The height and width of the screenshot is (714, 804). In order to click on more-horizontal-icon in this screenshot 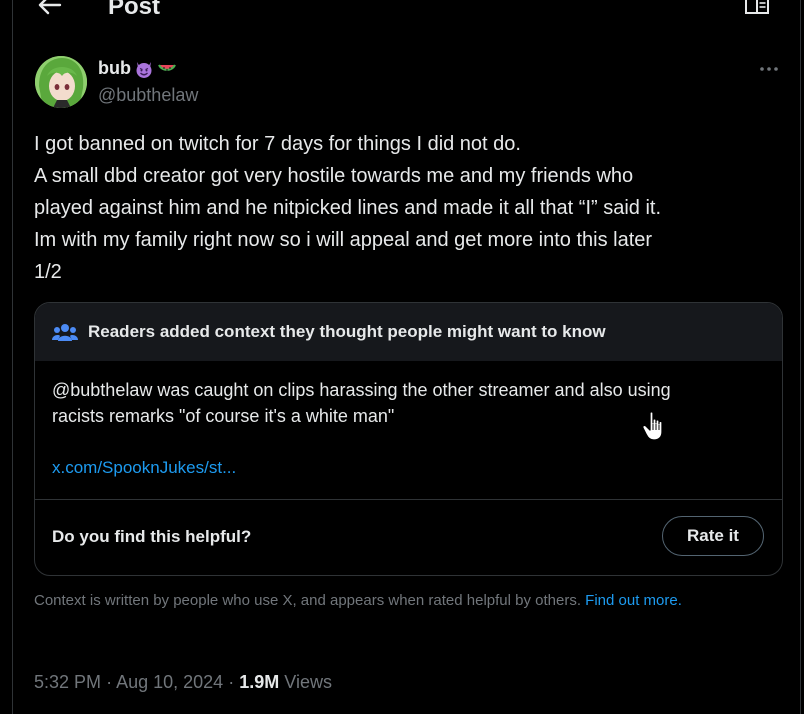, I will do `click(769, 69)`.